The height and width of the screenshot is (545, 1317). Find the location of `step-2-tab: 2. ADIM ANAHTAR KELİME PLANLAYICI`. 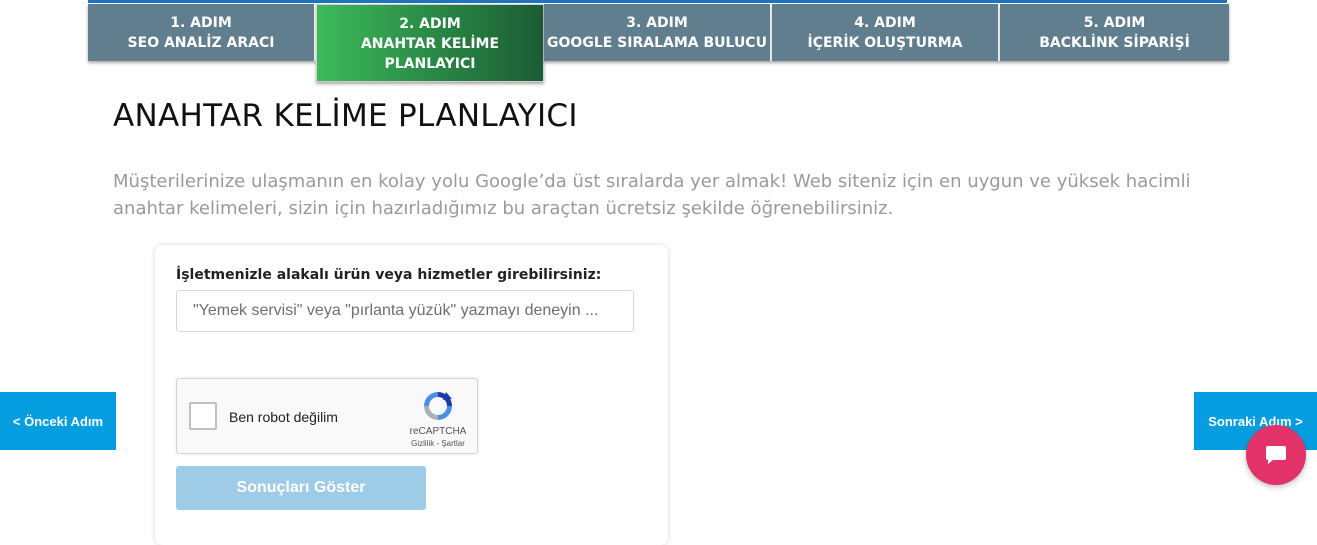

step-2-tab: 2. ADIM ANAHTAR KELİME PLANLAYICI is located at coordinates (430, 43).